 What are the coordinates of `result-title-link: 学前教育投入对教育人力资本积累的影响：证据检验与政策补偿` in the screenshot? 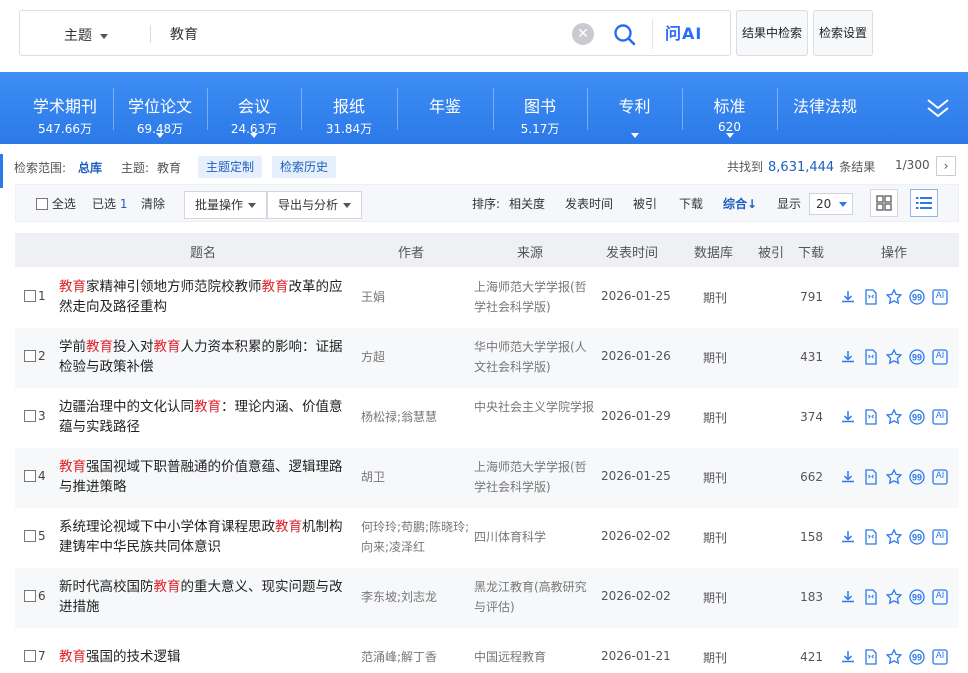 It's located at (207, 357).